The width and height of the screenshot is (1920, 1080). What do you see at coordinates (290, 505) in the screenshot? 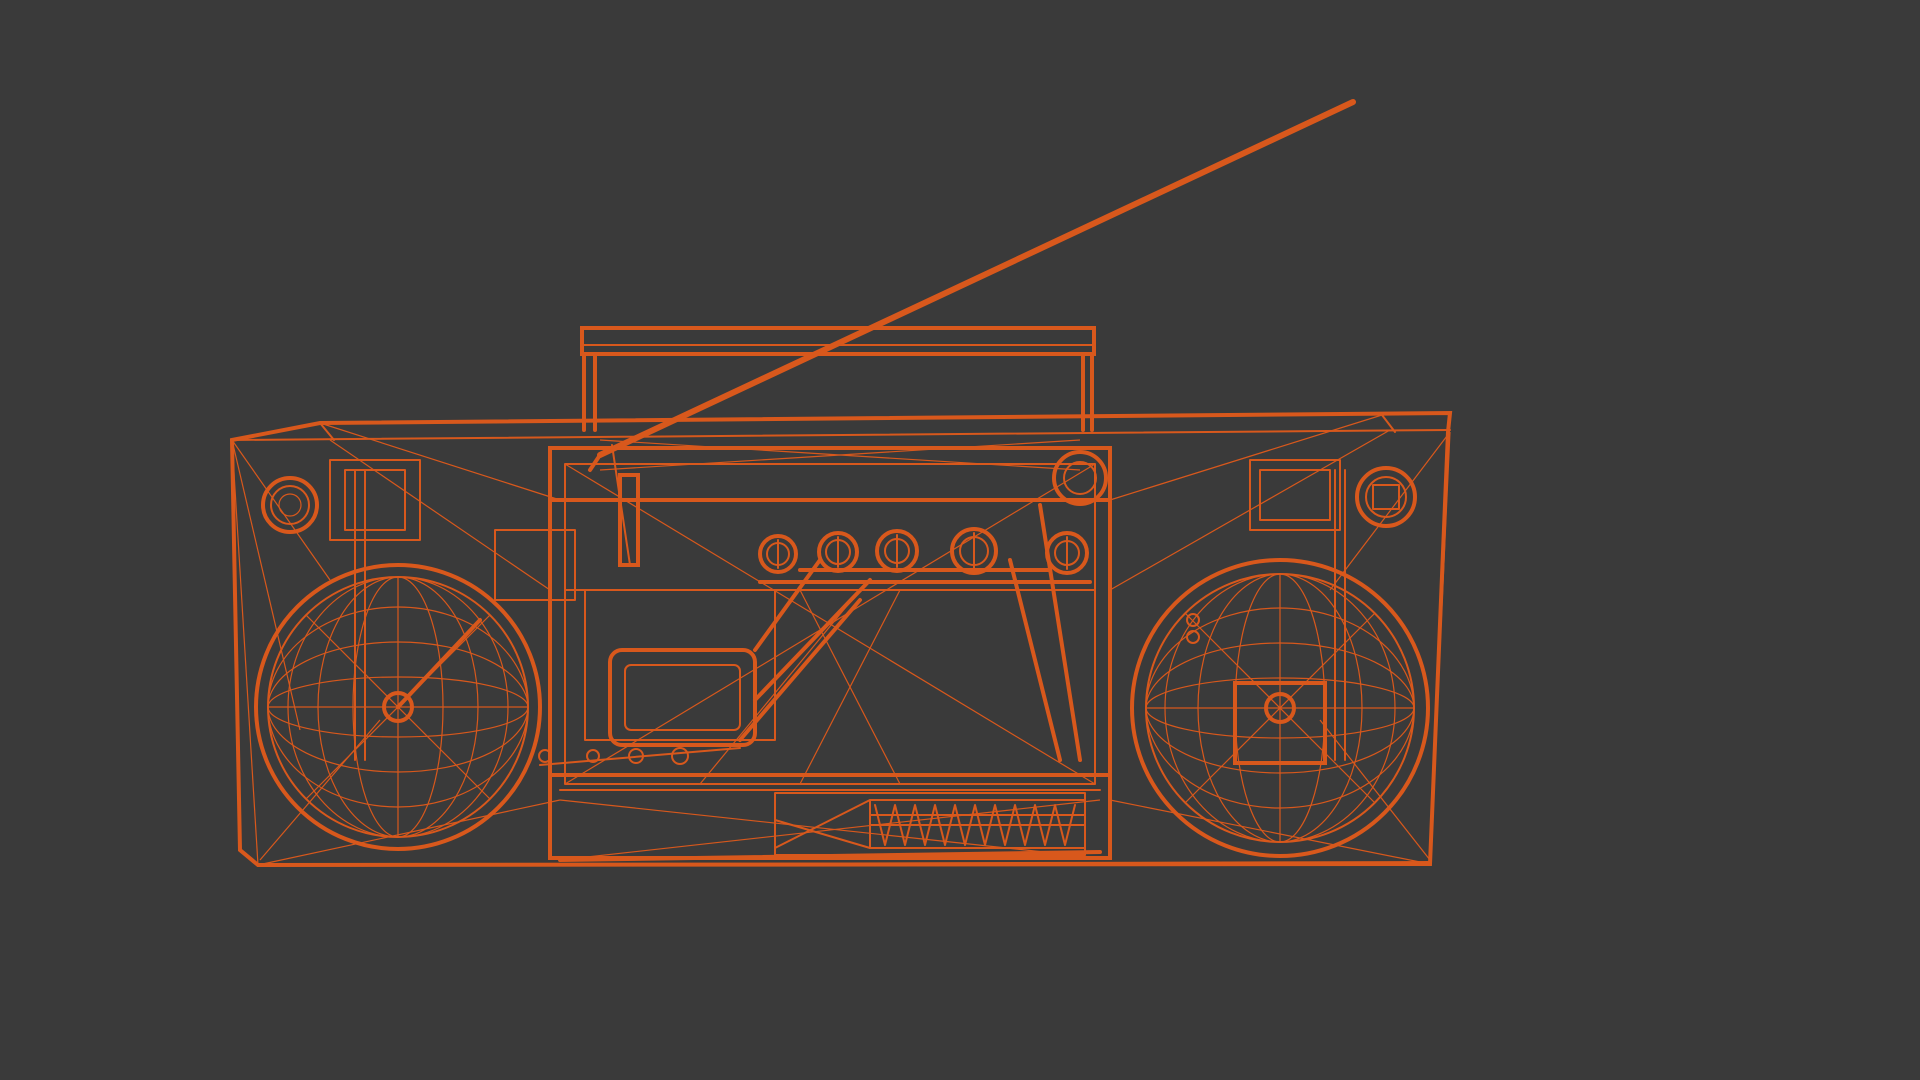
I see `left-tweeter` at bounding box center [290, 505].